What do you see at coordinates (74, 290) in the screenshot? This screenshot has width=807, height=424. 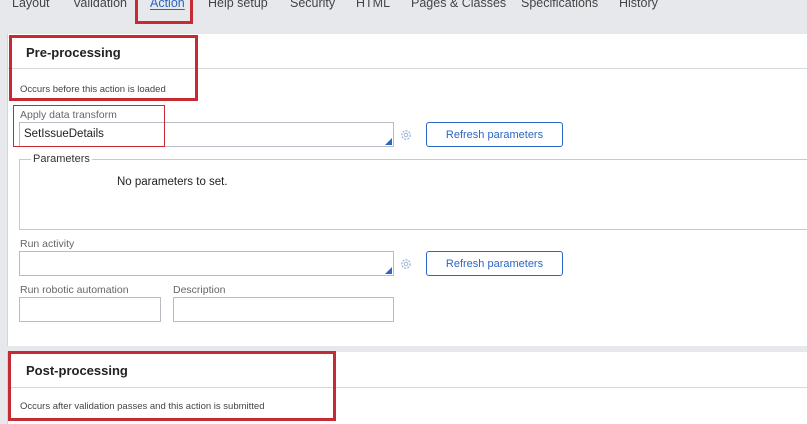 I see `run-robotic-automation-label: Run robotic automation` at bounding box center [74, 290].